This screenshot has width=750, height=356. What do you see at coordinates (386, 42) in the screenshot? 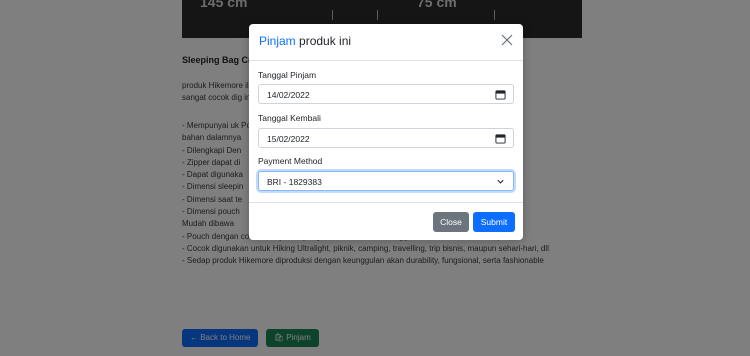
I see `modal-header: Pinjam produk ini` at bounding box center [386, 42].